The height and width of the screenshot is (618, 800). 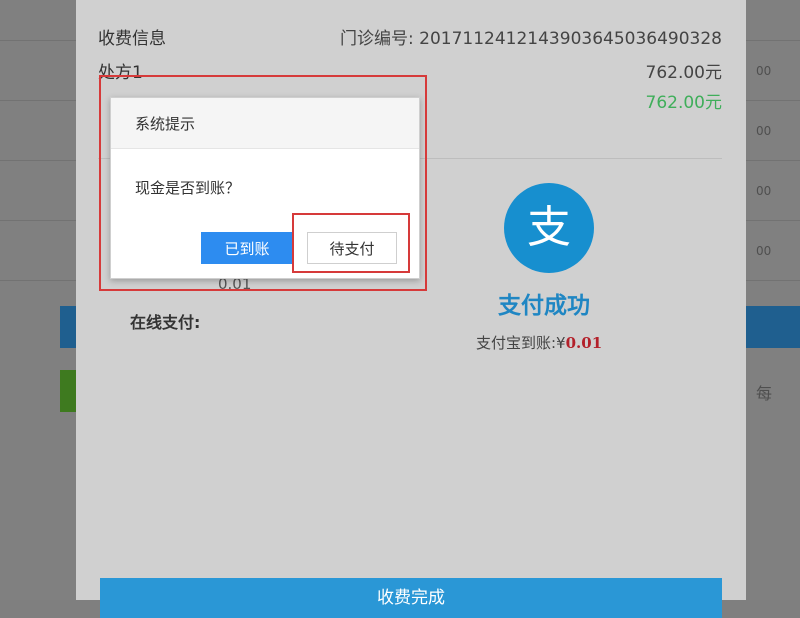 I want to click on alipay-arrived-line: 支付宝到账:¥0.01, so click(x=539, y=342).